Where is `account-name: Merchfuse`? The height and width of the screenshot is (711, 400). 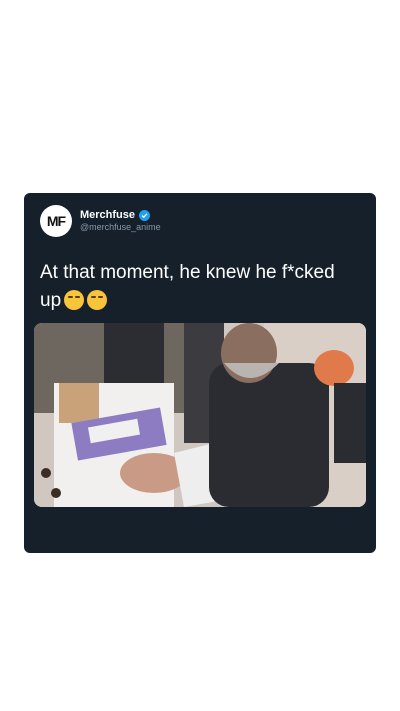 account-name: Merchfuse is located at coordinates (107, 215).